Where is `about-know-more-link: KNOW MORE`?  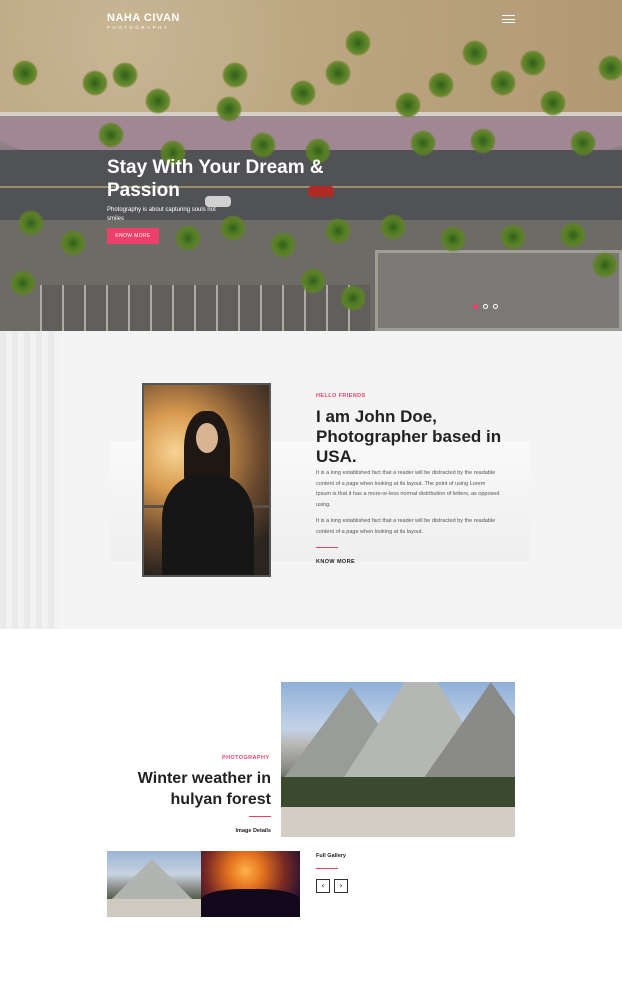
about-know-more-link: KNOW MORE is located at coordinates (335, 562).